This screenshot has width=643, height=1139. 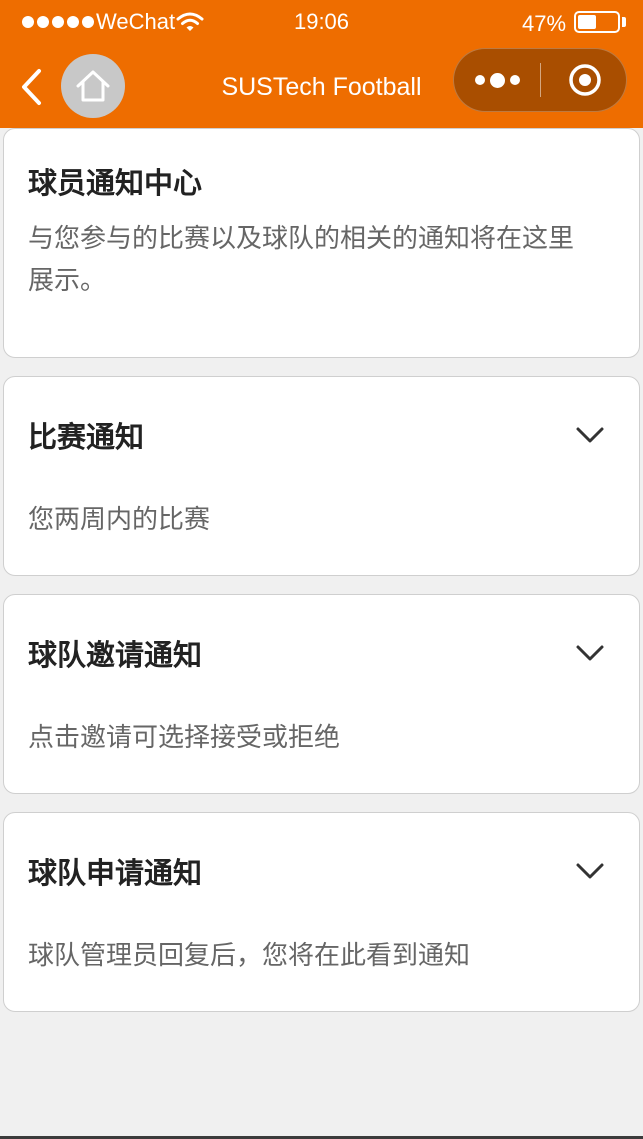 What do you see at coordinates (321, 87) in the screenshot?
I see `page-title: SUSTech Football` at bounding box center [321, 87].